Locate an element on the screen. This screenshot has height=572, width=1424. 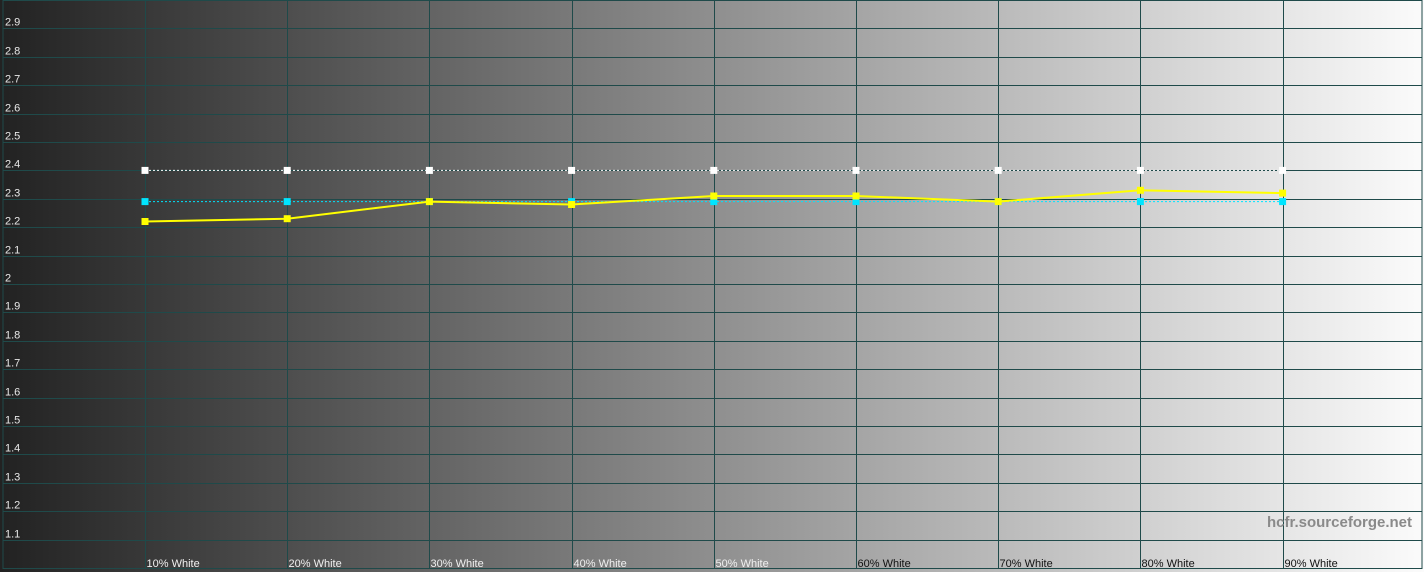
y-tick-label: 1.9 is located at coordinates (12, 307).